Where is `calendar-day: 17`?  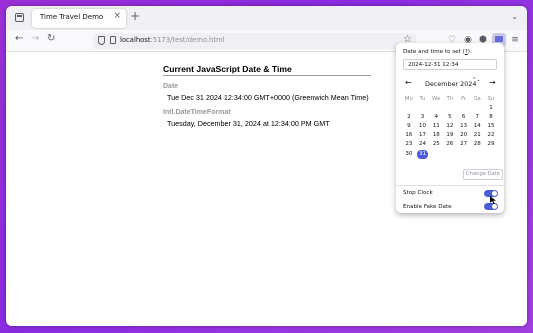
calendar-day: 17 is located at coordinates (423, 135).